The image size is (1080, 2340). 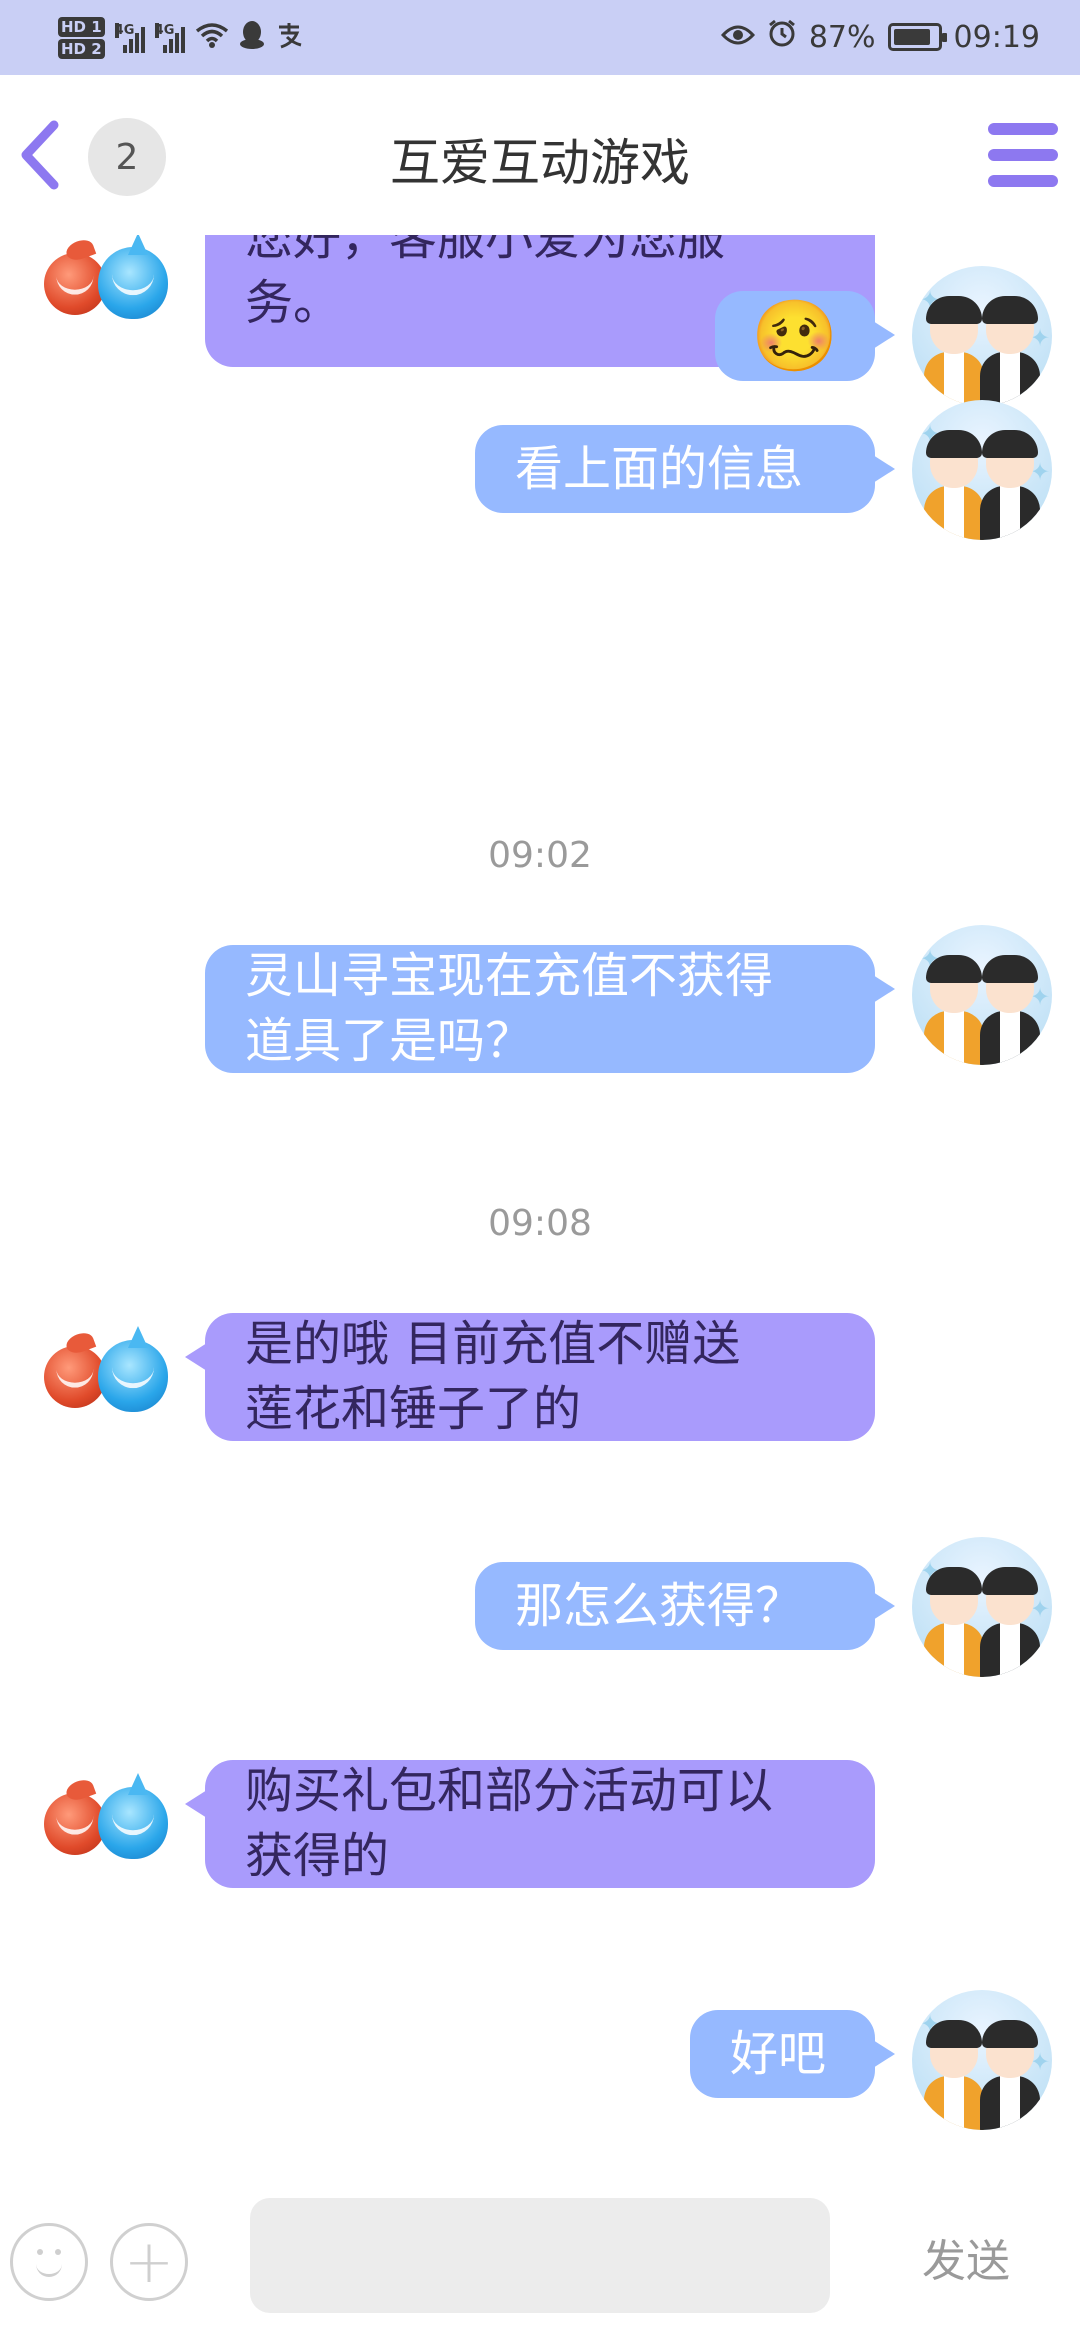 What do you see at coordinates (509, 1823) in the screenshot?
I see `message-text: 购买礼包和部分活动可以 获得的` at bounding box center [509, 1823].